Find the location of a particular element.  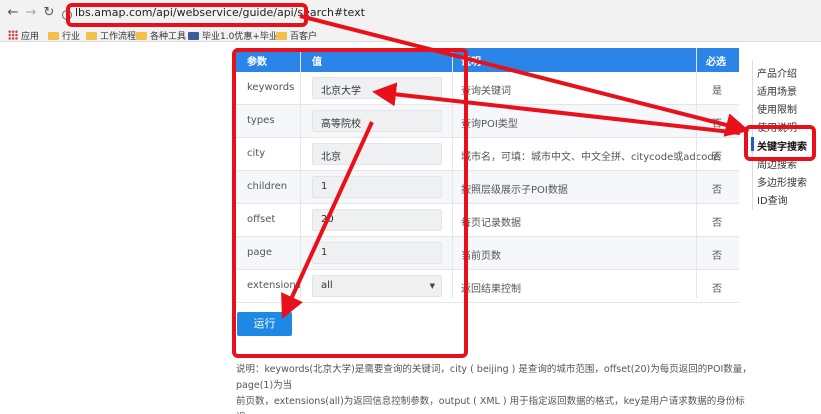

bookmarks-bar: 应用 行业 工作流程 各种工具 毕业1.0优惠+毕业 百客户 is located at coordinates (410, 35).